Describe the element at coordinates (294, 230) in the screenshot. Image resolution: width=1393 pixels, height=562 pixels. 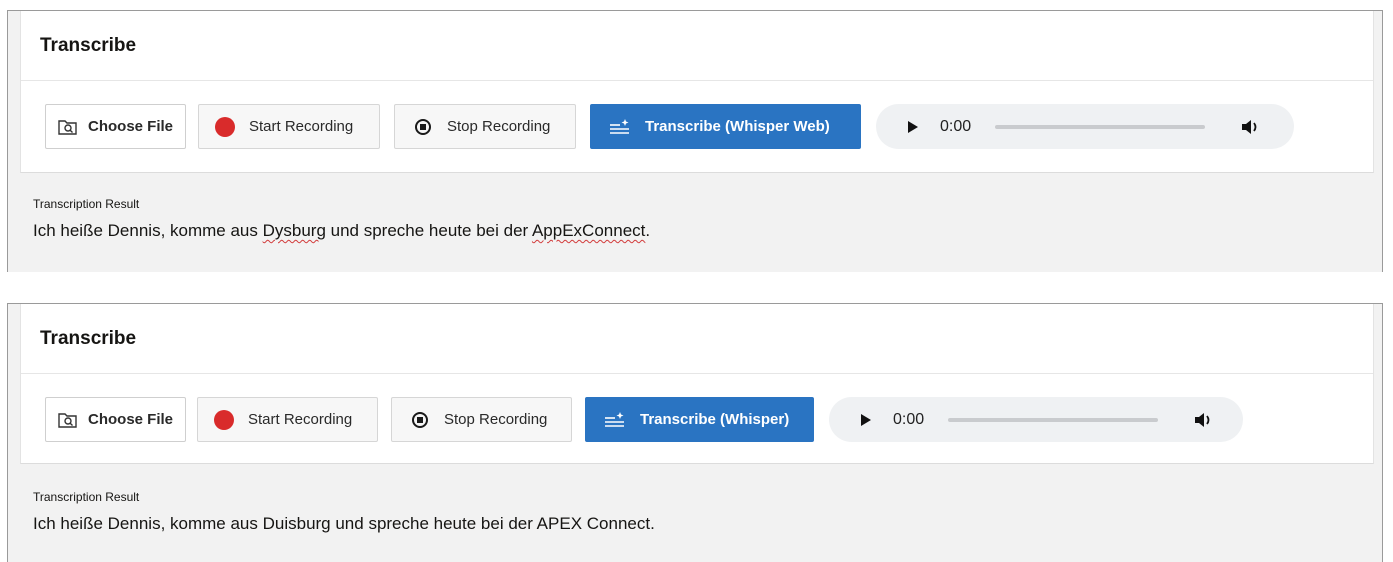
I see `misspelled-word: Dysburg` at that location.